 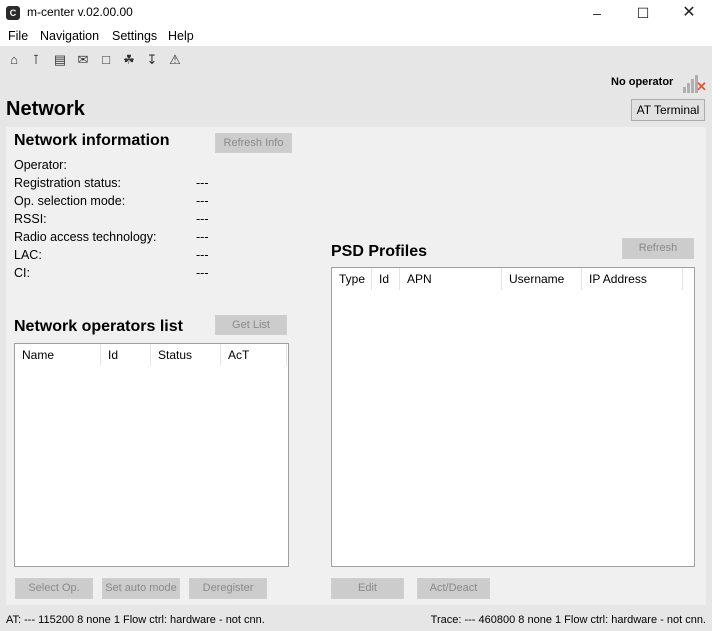 What do you see at coordinates (202, 201) in the screenshot?
I see `op-selection-mode-value: ---` at bounding box center [202, 201].